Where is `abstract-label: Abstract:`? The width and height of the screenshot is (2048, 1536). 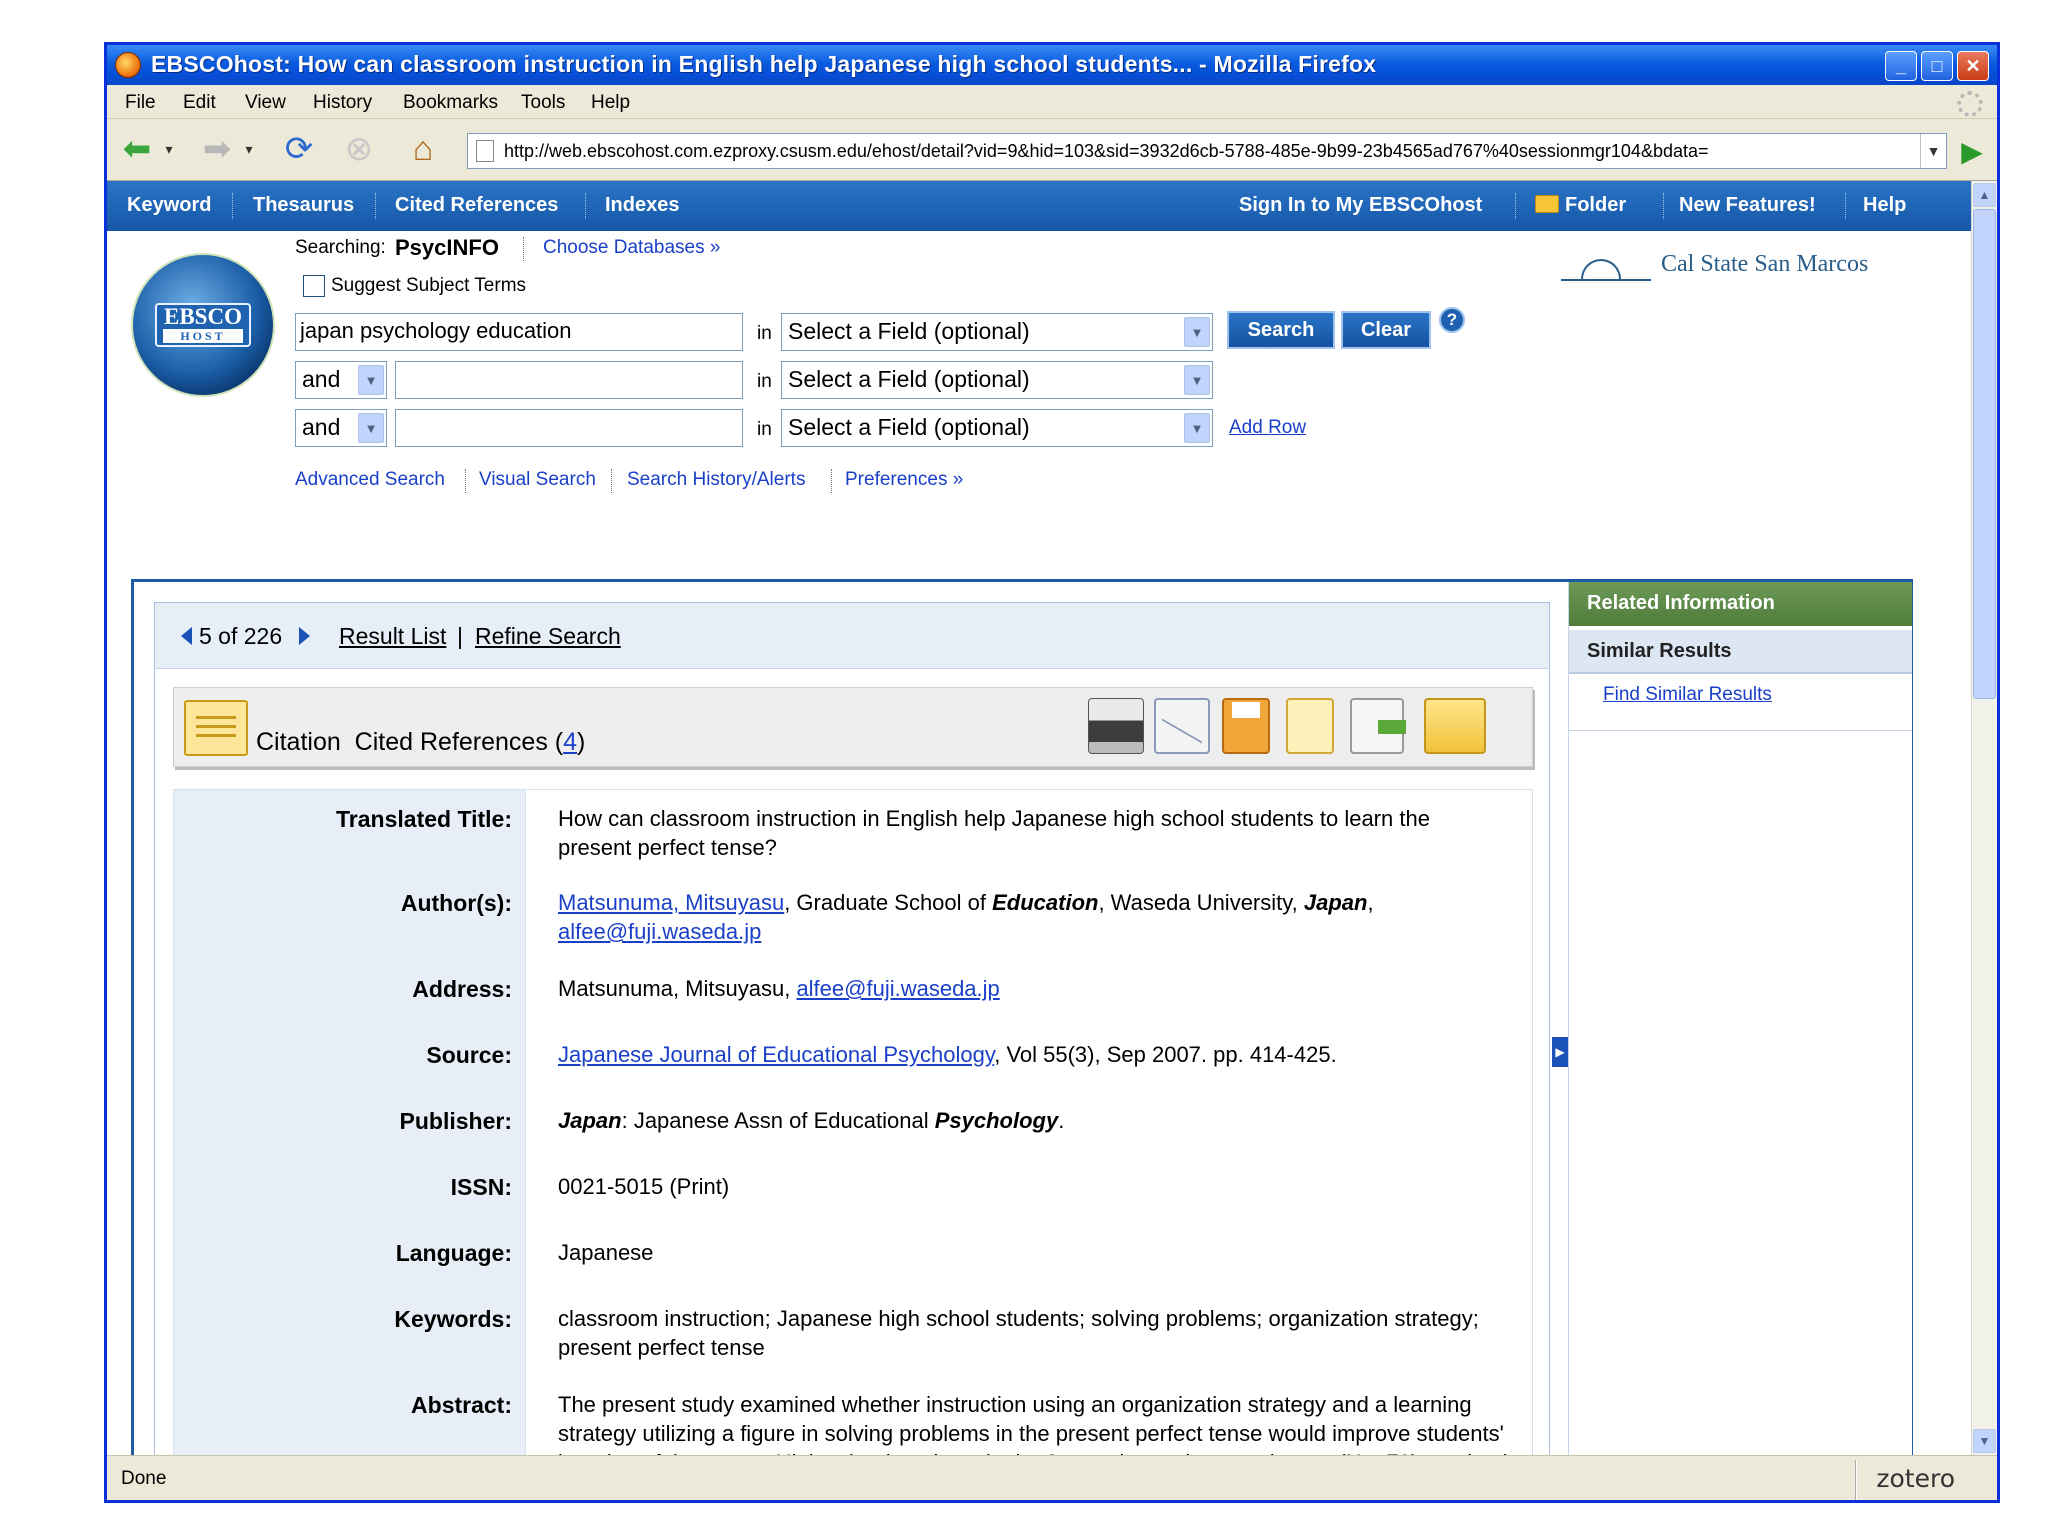 abstract-label: Abstract: is located at coordinates (461, 1405).